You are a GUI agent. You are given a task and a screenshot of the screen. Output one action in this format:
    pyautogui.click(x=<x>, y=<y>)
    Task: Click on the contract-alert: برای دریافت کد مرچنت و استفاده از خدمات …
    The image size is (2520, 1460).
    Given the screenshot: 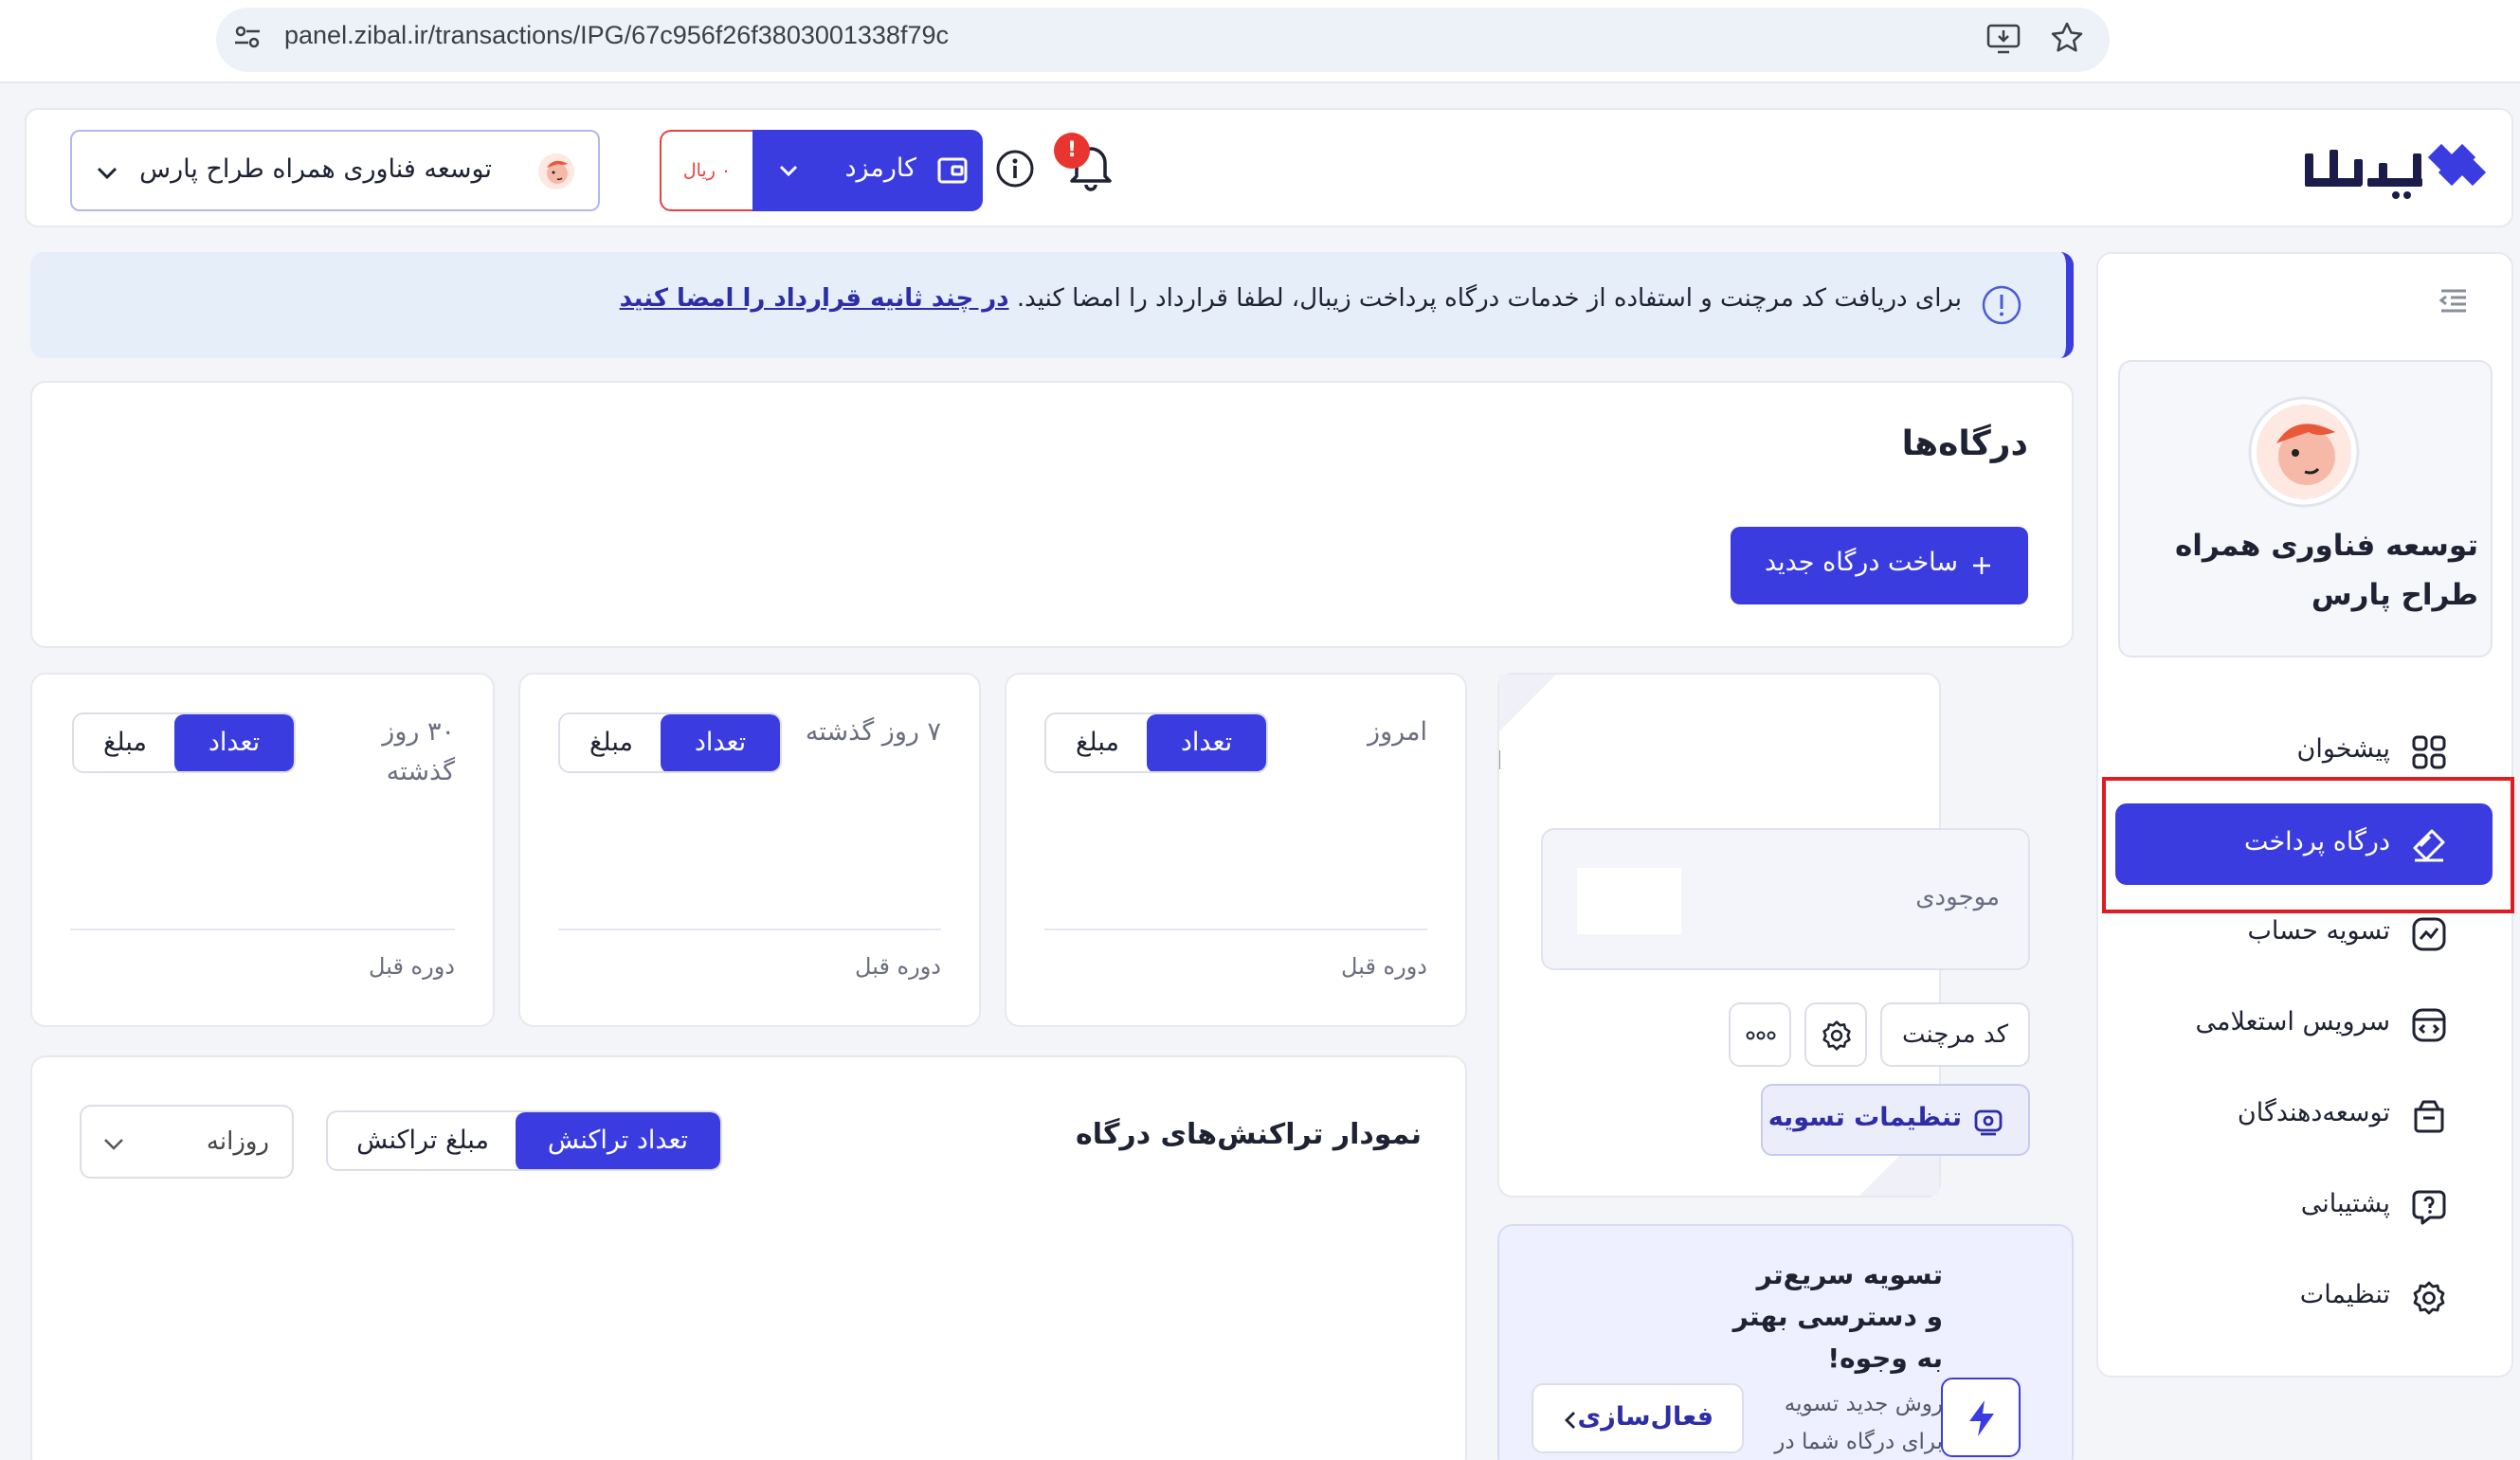 What is the action you would take?
    pyautogui.click(x=1052, y=305)
    